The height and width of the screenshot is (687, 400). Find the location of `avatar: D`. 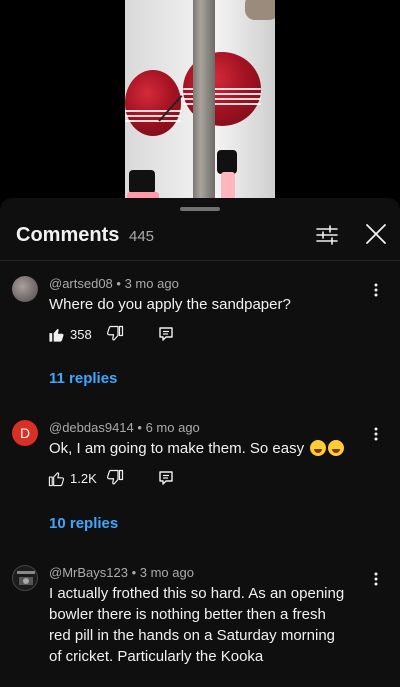

avatar: D is located at coordinates (25, 433).